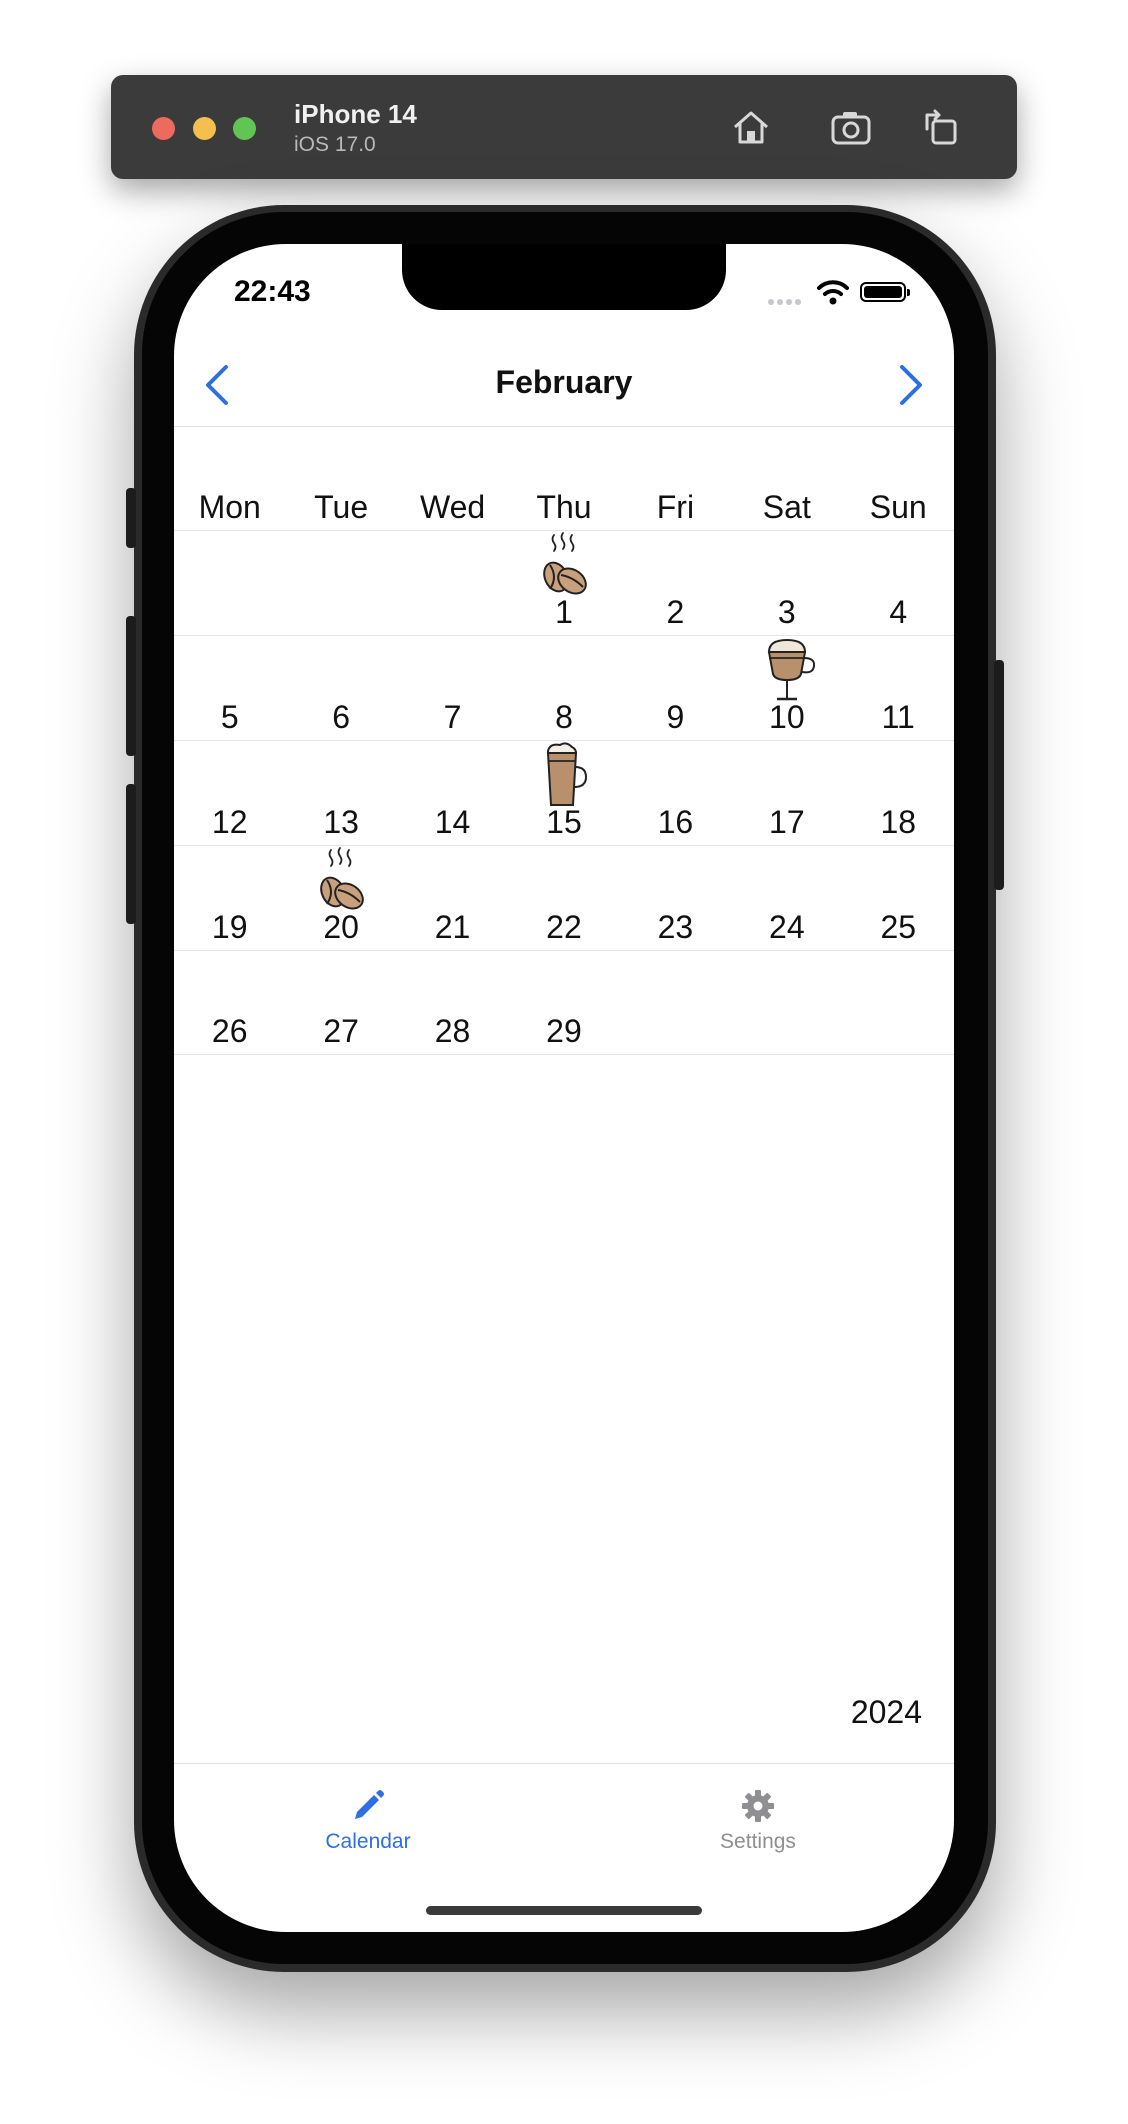  What do you see at coordinates (452, 793) in the screenshot?
I see `calendar-day-cell: 14` at bounding box center [452, 793].